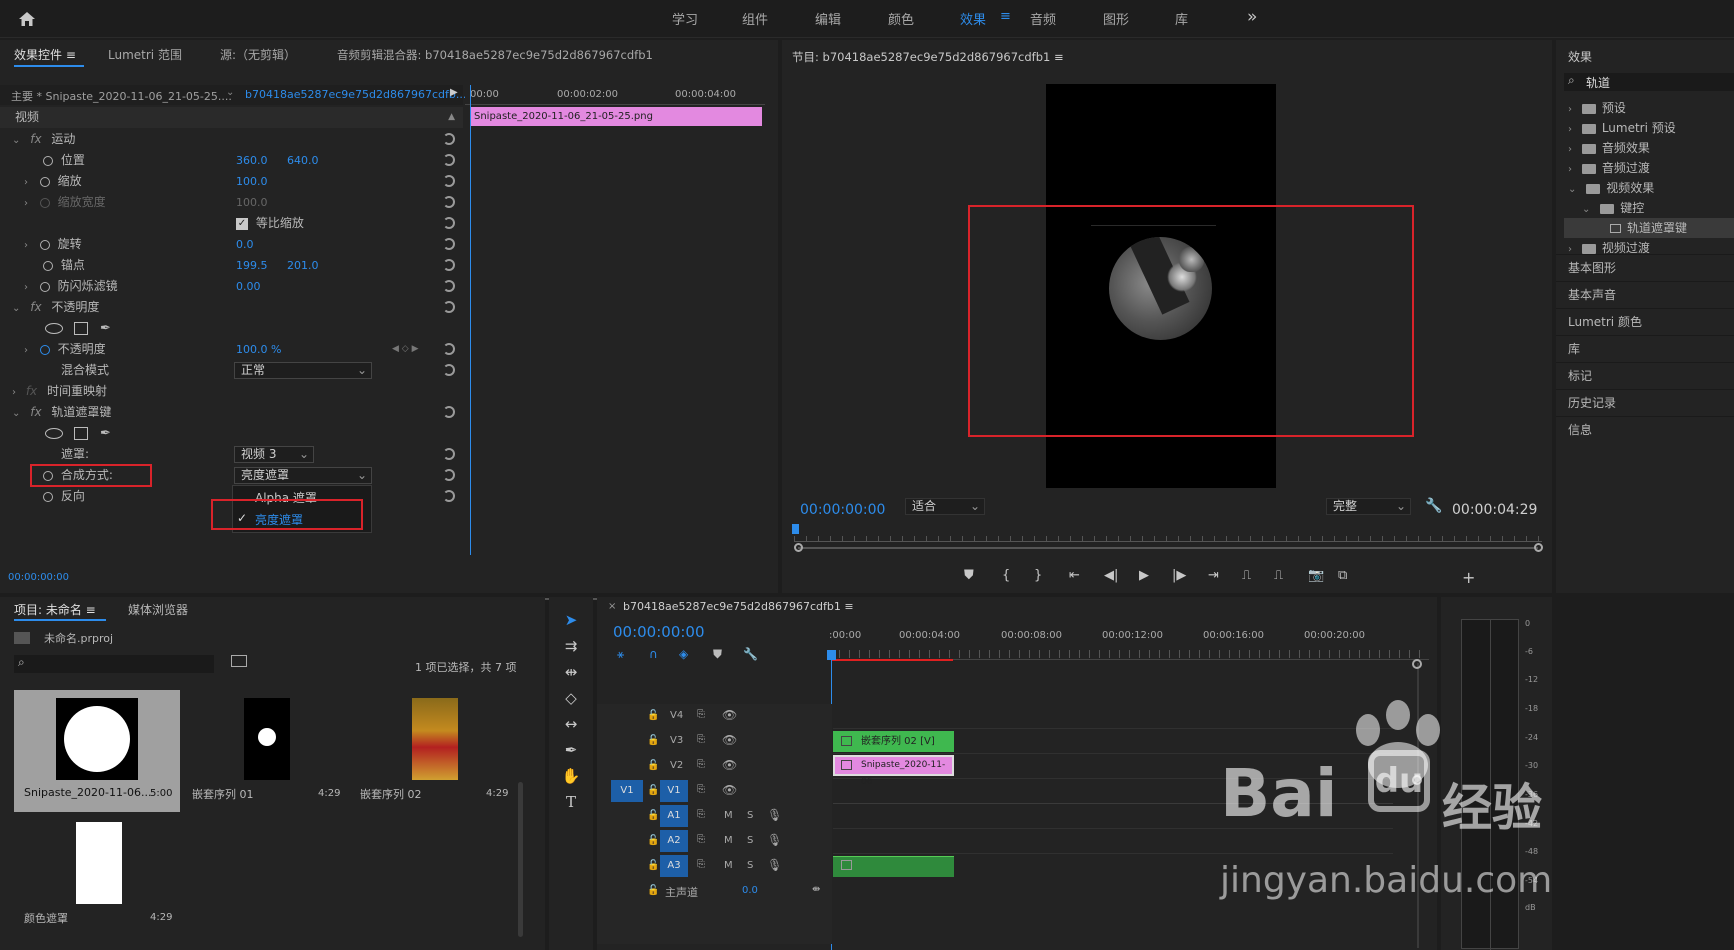 Image resolution: width=1734 pixels, height=950 pixels. What do you see at coordinates (231, 139) in the screenshot?
I see `motion-row: ⌄ fx 运动` at bounding box center [231, 139].